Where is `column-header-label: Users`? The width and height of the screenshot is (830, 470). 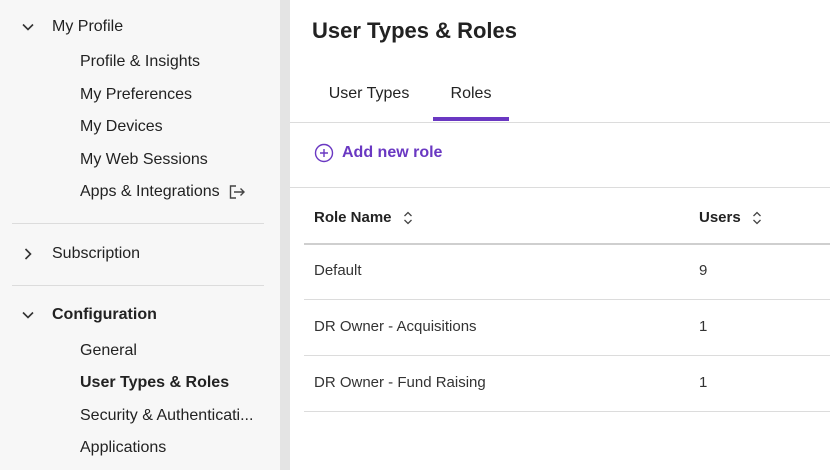 column-header-label: Users is located at coordinates (720, 217).